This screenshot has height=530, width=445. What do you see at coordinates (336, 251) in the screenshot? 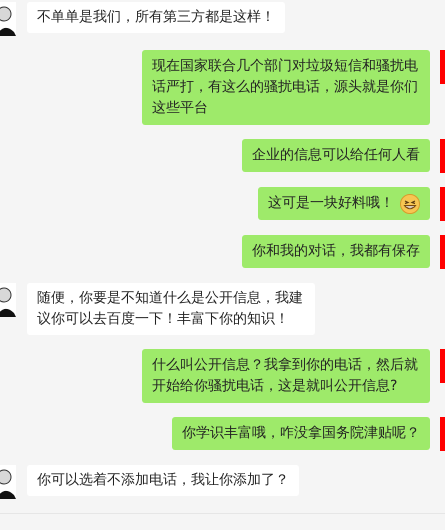
I see `message-bubble: 你和我的对话，我都有保存` at bounding box center [336, 251].